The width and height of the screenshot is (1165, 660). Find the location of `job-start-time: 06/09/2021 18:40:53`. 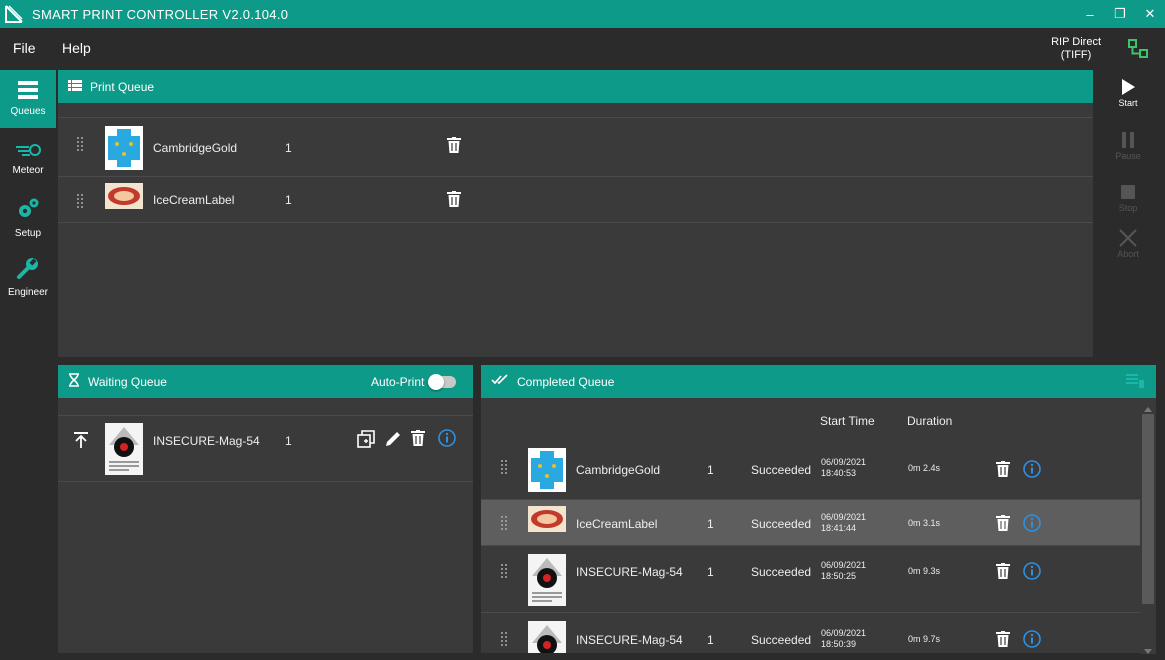

job-start-time: 06/09/2021 18:40:53 is located at coordinates (843, 468).